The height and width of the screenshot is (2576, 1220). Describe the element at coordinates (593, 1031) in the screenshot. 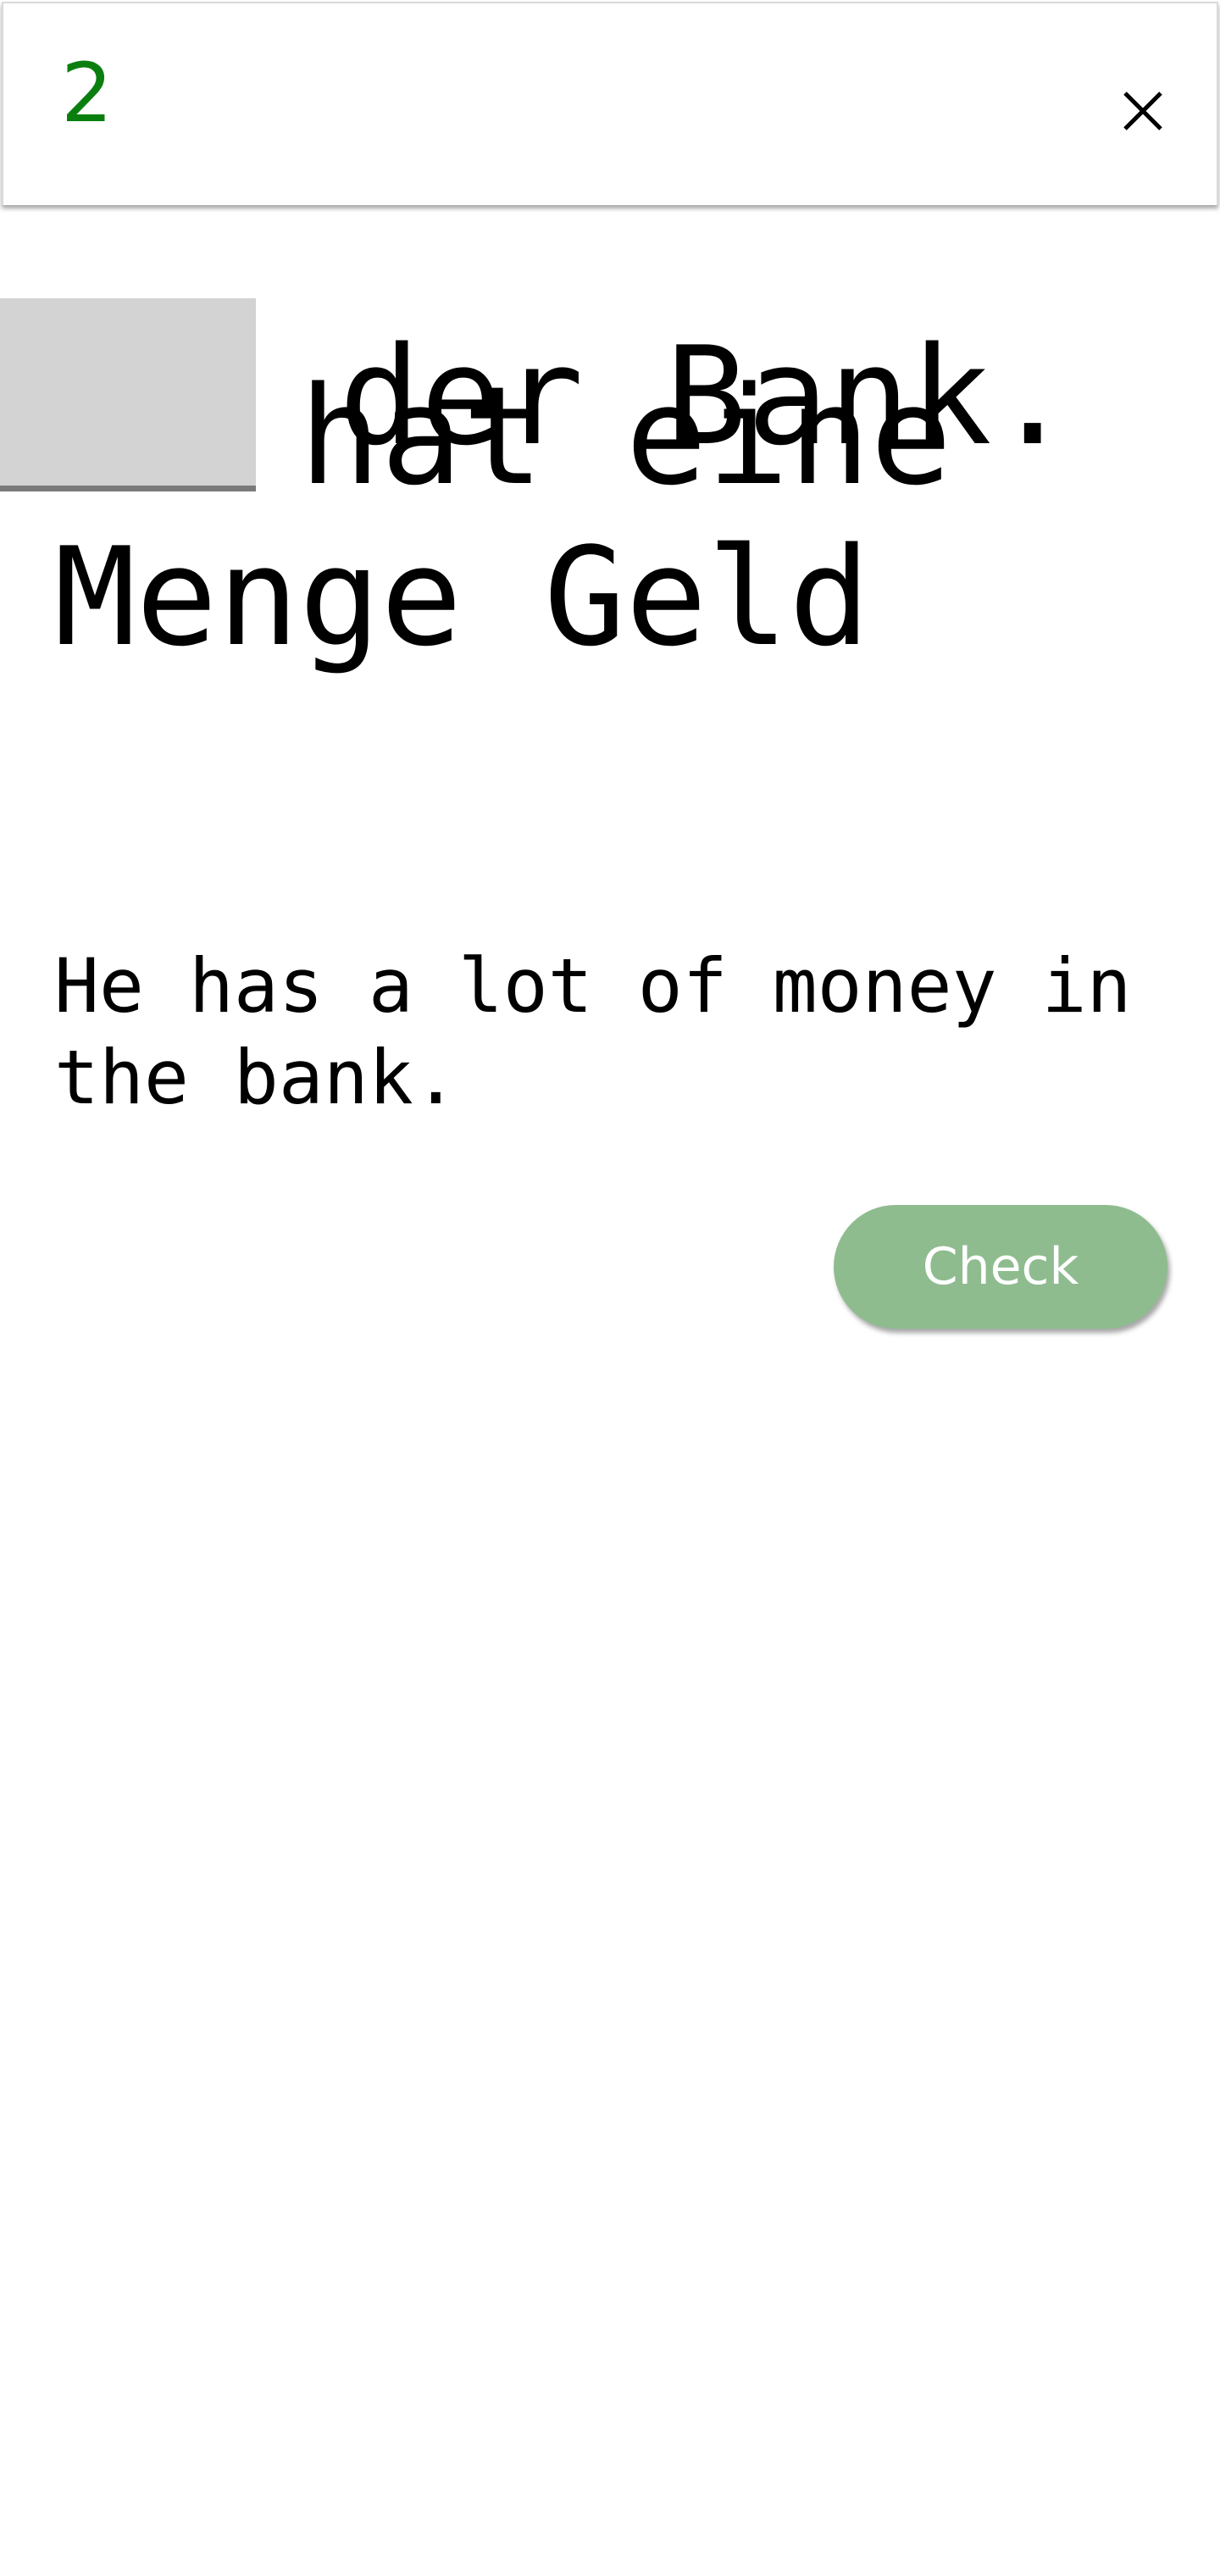

I see `english-translation: He has a lot of money in the bank.` at that location.